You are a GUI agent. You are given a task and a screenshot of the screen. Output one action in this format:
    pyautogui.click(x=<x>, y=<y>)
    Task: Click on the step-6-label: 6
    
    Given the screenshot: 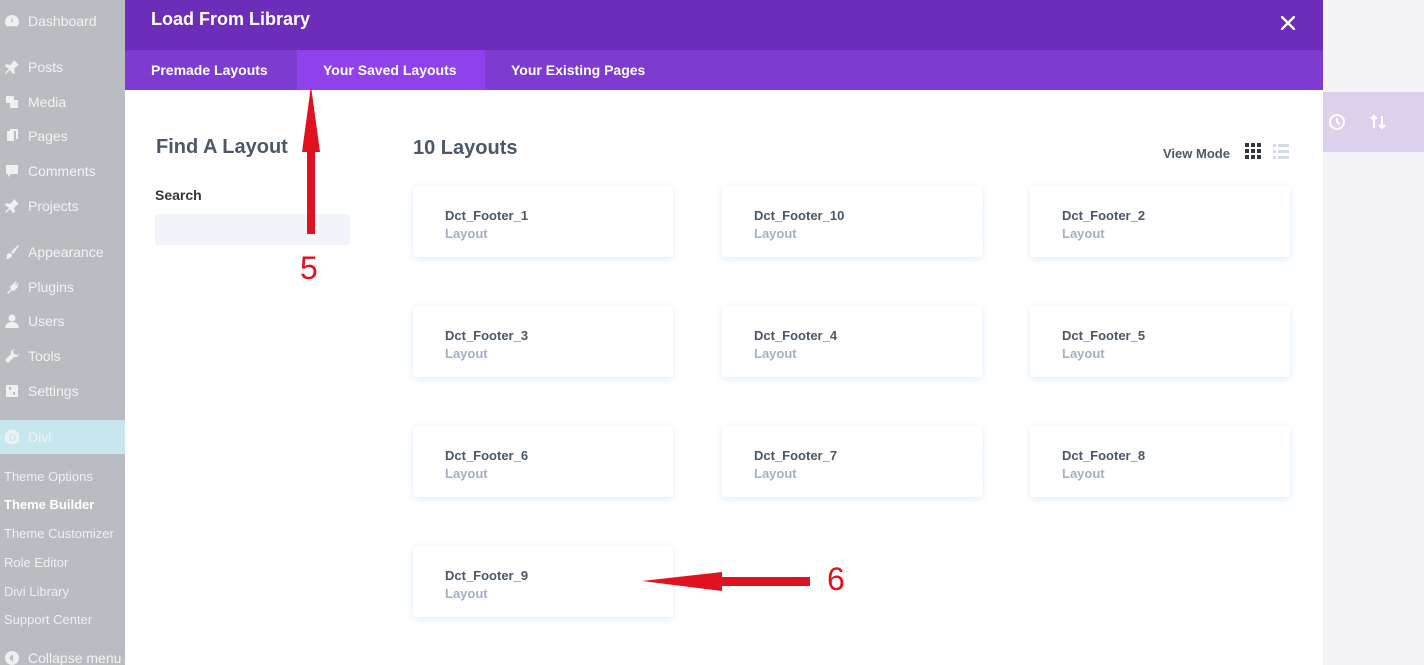 What is the action you would take?
    pyautogui.click(x=836, y=579)
    